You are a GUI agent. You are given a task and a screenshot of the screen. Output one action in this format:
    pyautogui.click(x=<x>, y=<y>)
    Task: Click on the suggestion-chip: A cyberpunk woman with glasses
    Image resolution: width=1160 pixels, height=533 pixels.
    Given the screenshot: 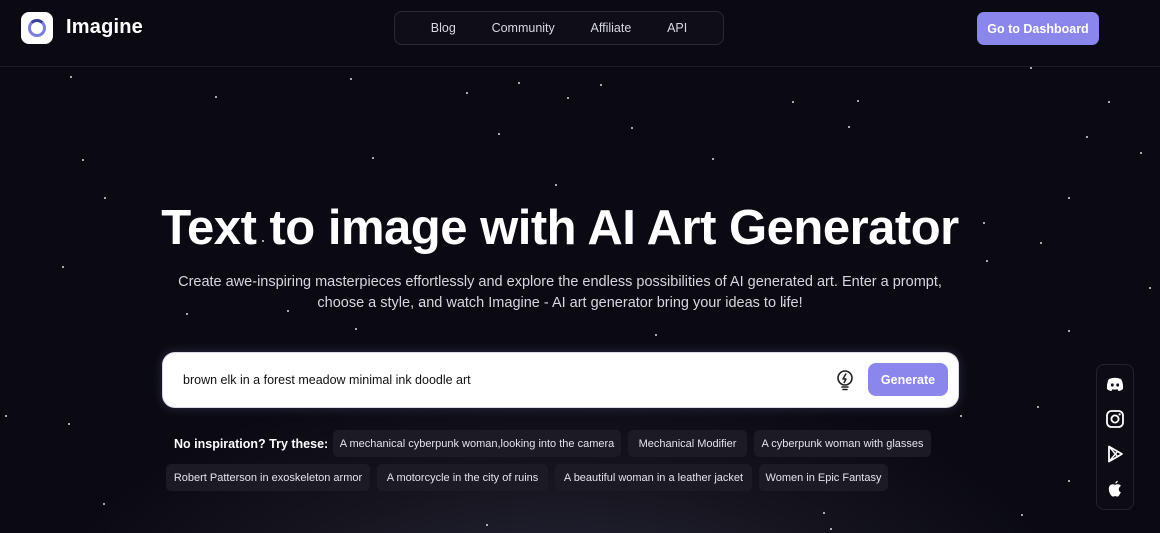 What is the action you would take?
    pyautogui.click(x=842, y=443)
    